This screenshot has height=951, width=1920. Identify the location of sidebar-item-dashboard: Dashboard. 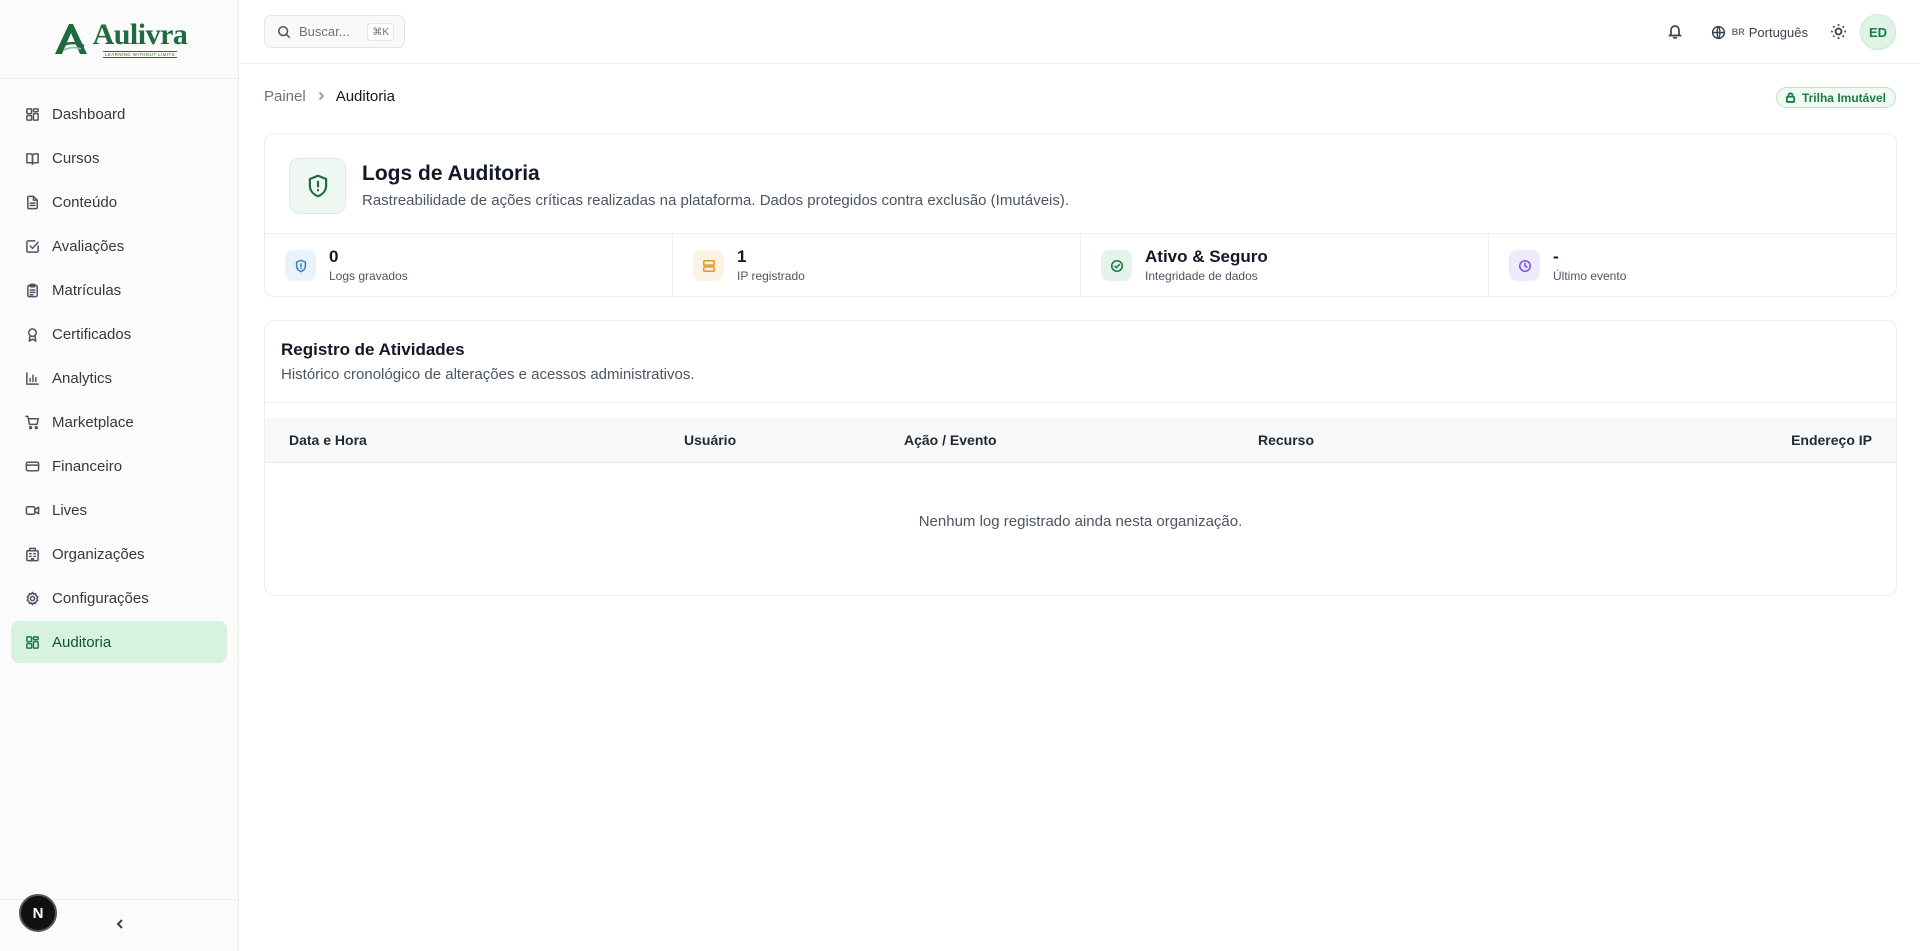
(119, 114).